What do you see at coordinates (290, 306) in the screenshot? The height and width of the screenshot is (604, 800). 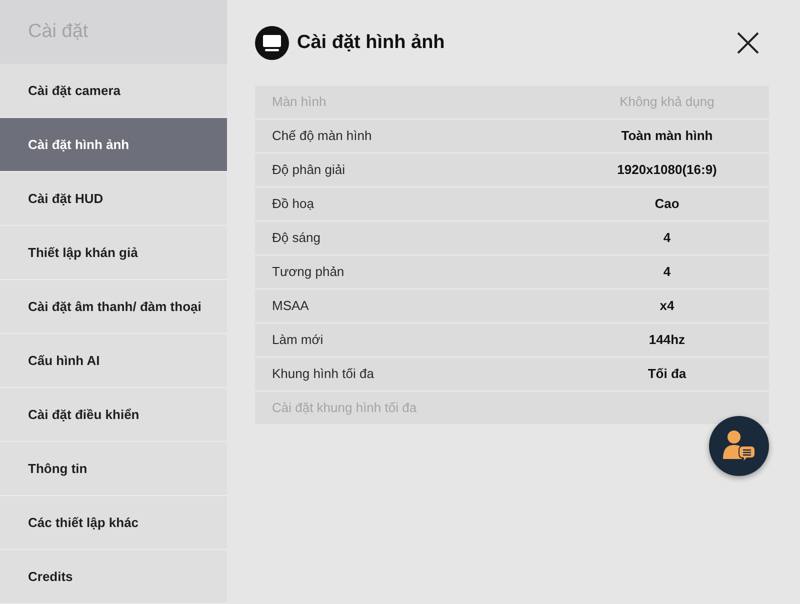 I see `setting-label: MSAA` at bounding box center [290, 306].